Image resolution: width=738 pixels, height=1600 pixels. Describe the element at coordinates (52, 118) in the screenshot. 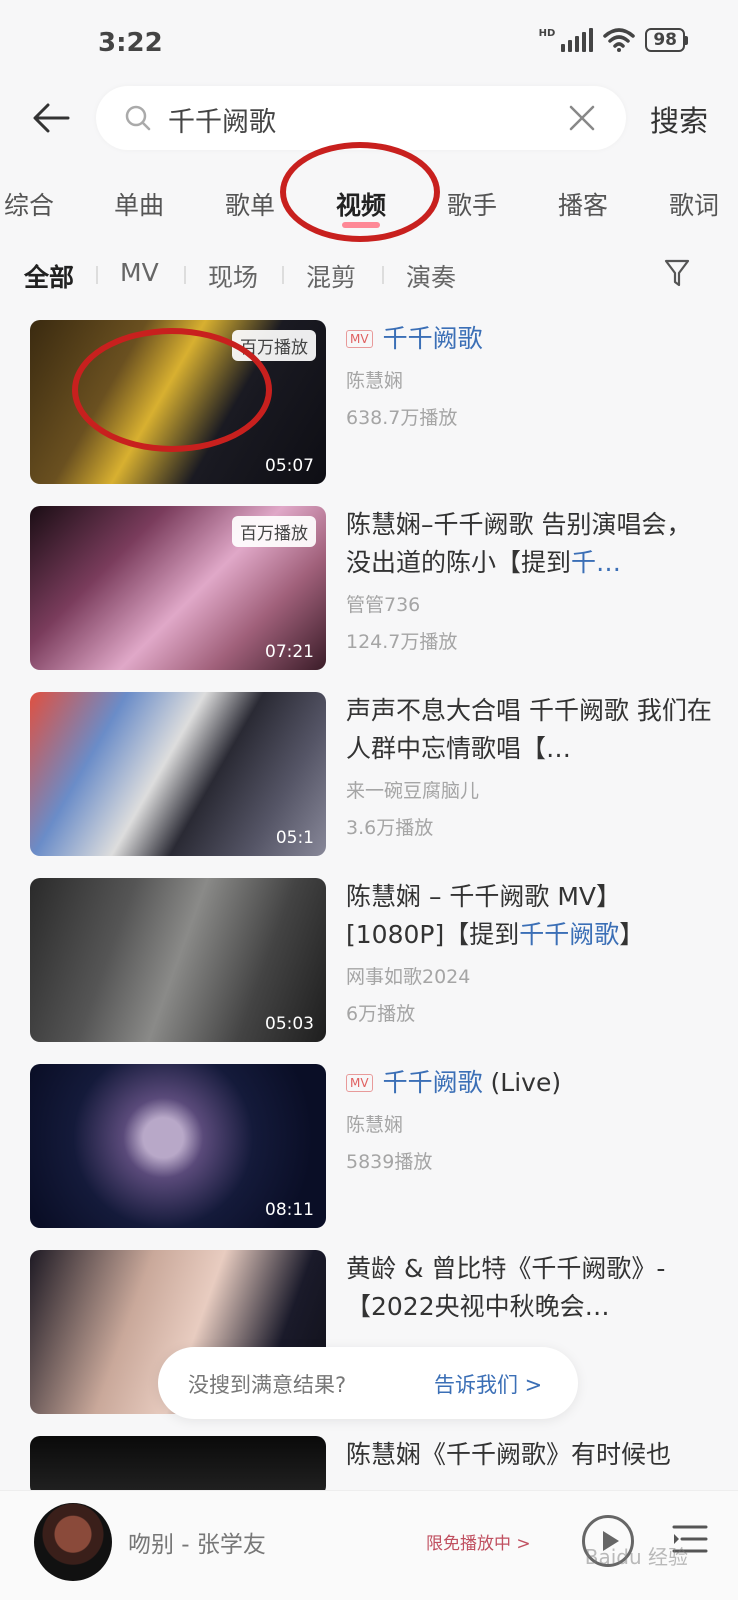

I see `back-arrow-icon` at that location.